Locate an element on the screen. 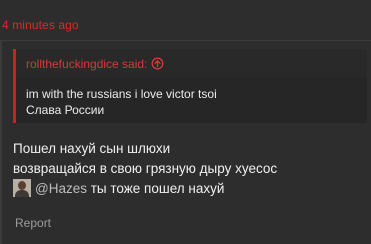 This screenshot has width=371, height=244. thread-line is located at coordinates (1, 142).